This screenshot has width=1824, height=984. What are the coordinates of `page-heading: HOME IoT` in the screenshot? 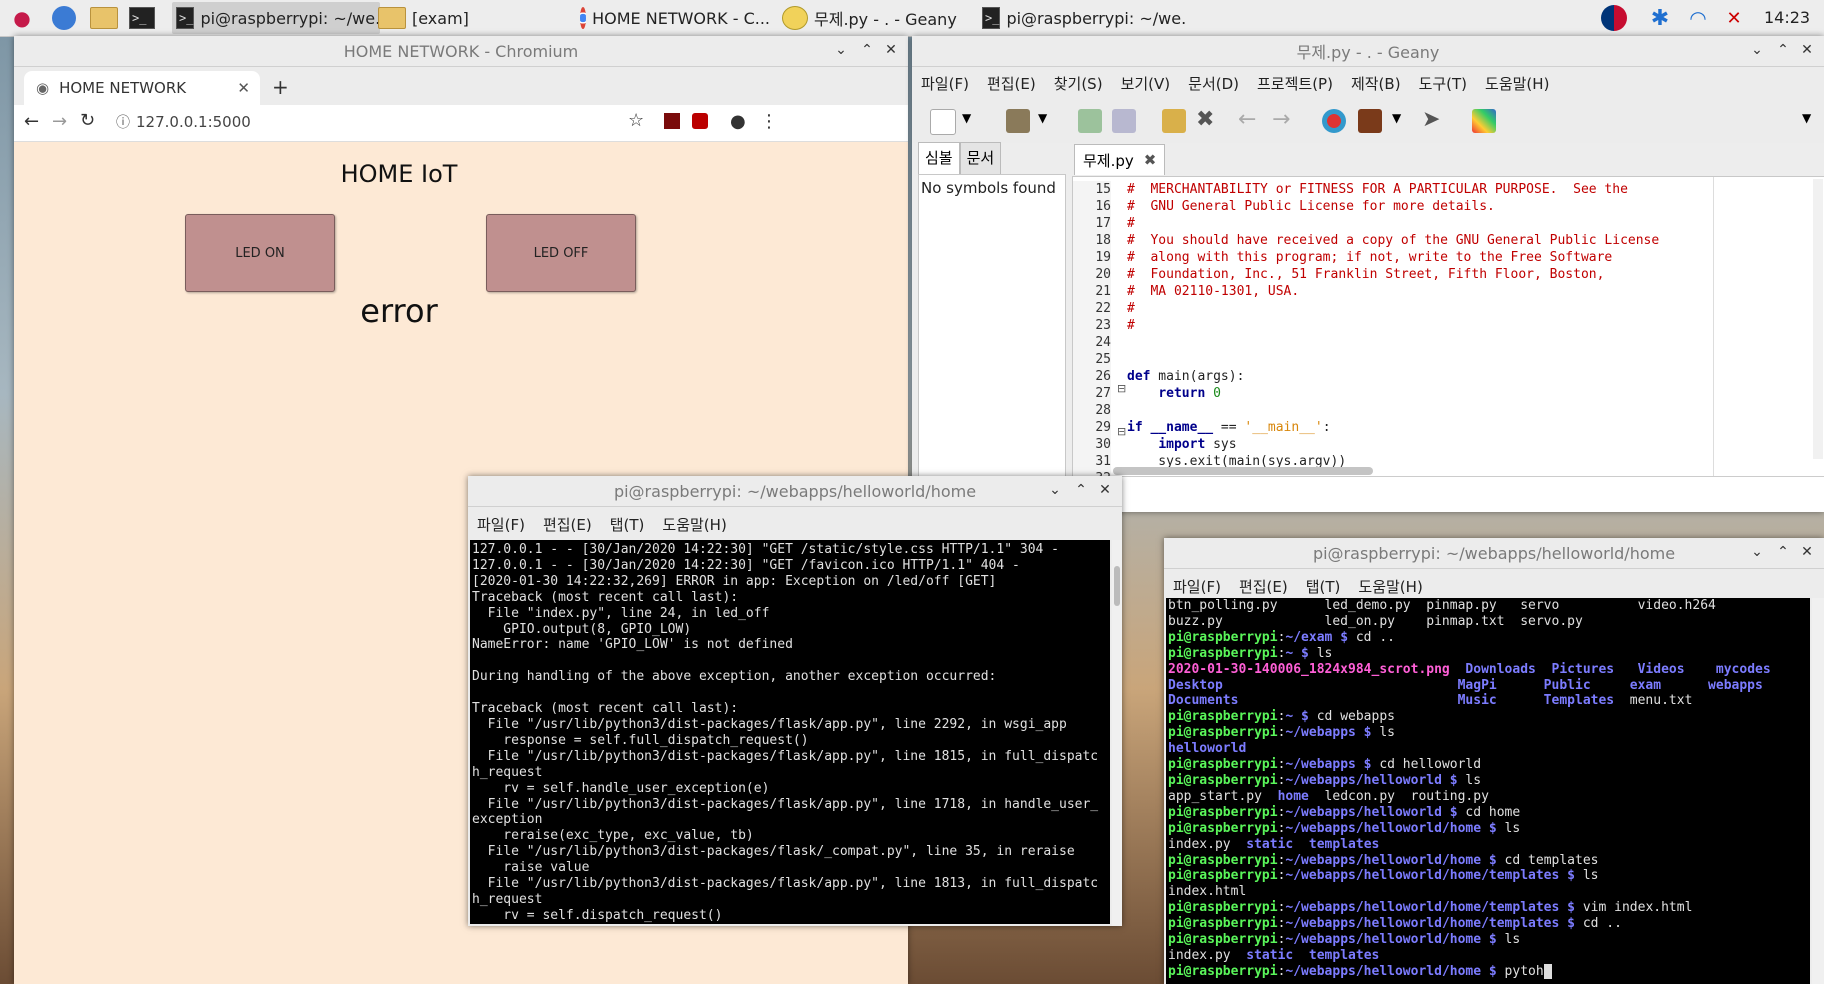 It's located at (399, 174).